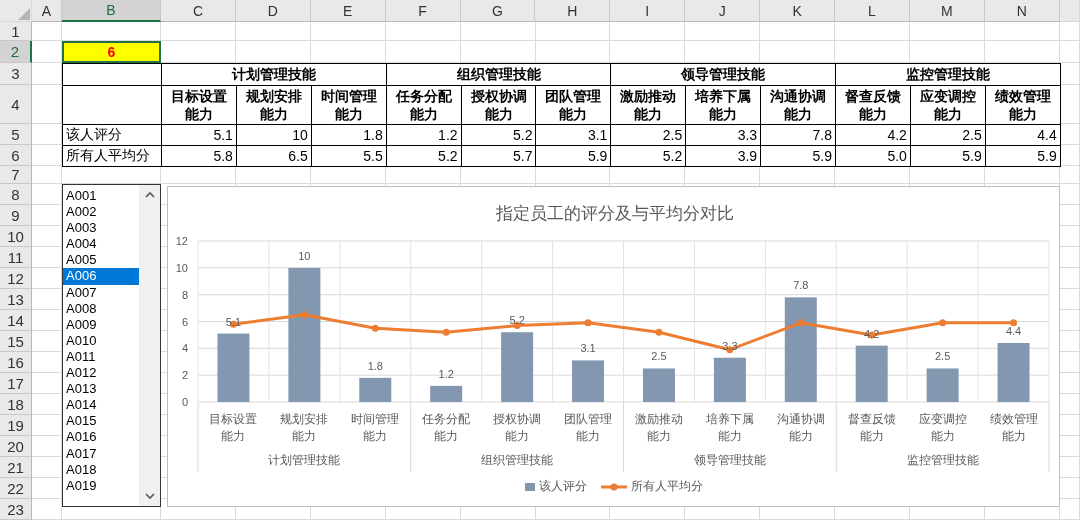 The height and width of the screenshot is (520, 1080). Describe the element at coordinates (375, 428) in the screenshot. I see `axis-label: 时间管理能力` at that location.